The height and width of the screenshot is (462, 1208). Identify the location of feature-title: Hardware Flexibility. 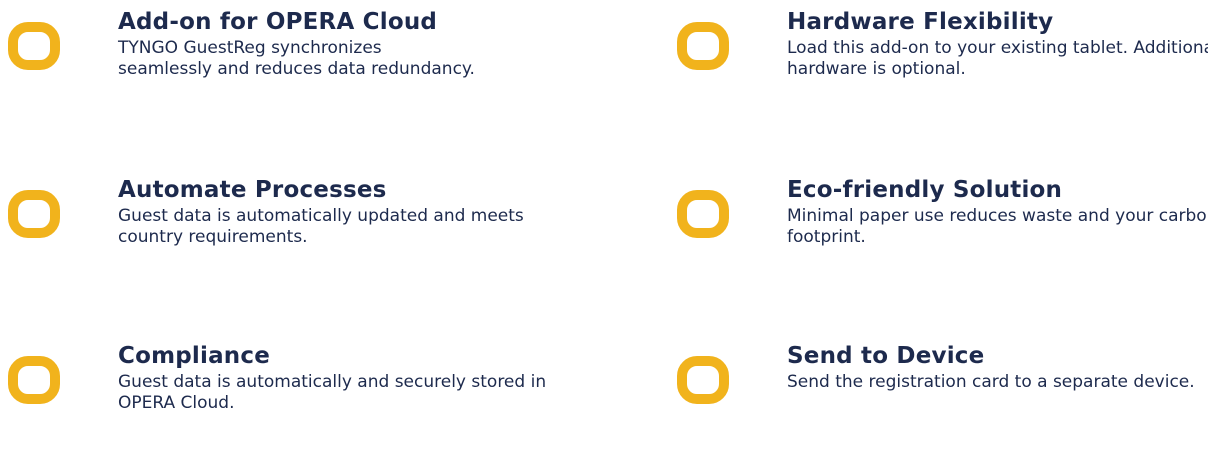
(920, 22).